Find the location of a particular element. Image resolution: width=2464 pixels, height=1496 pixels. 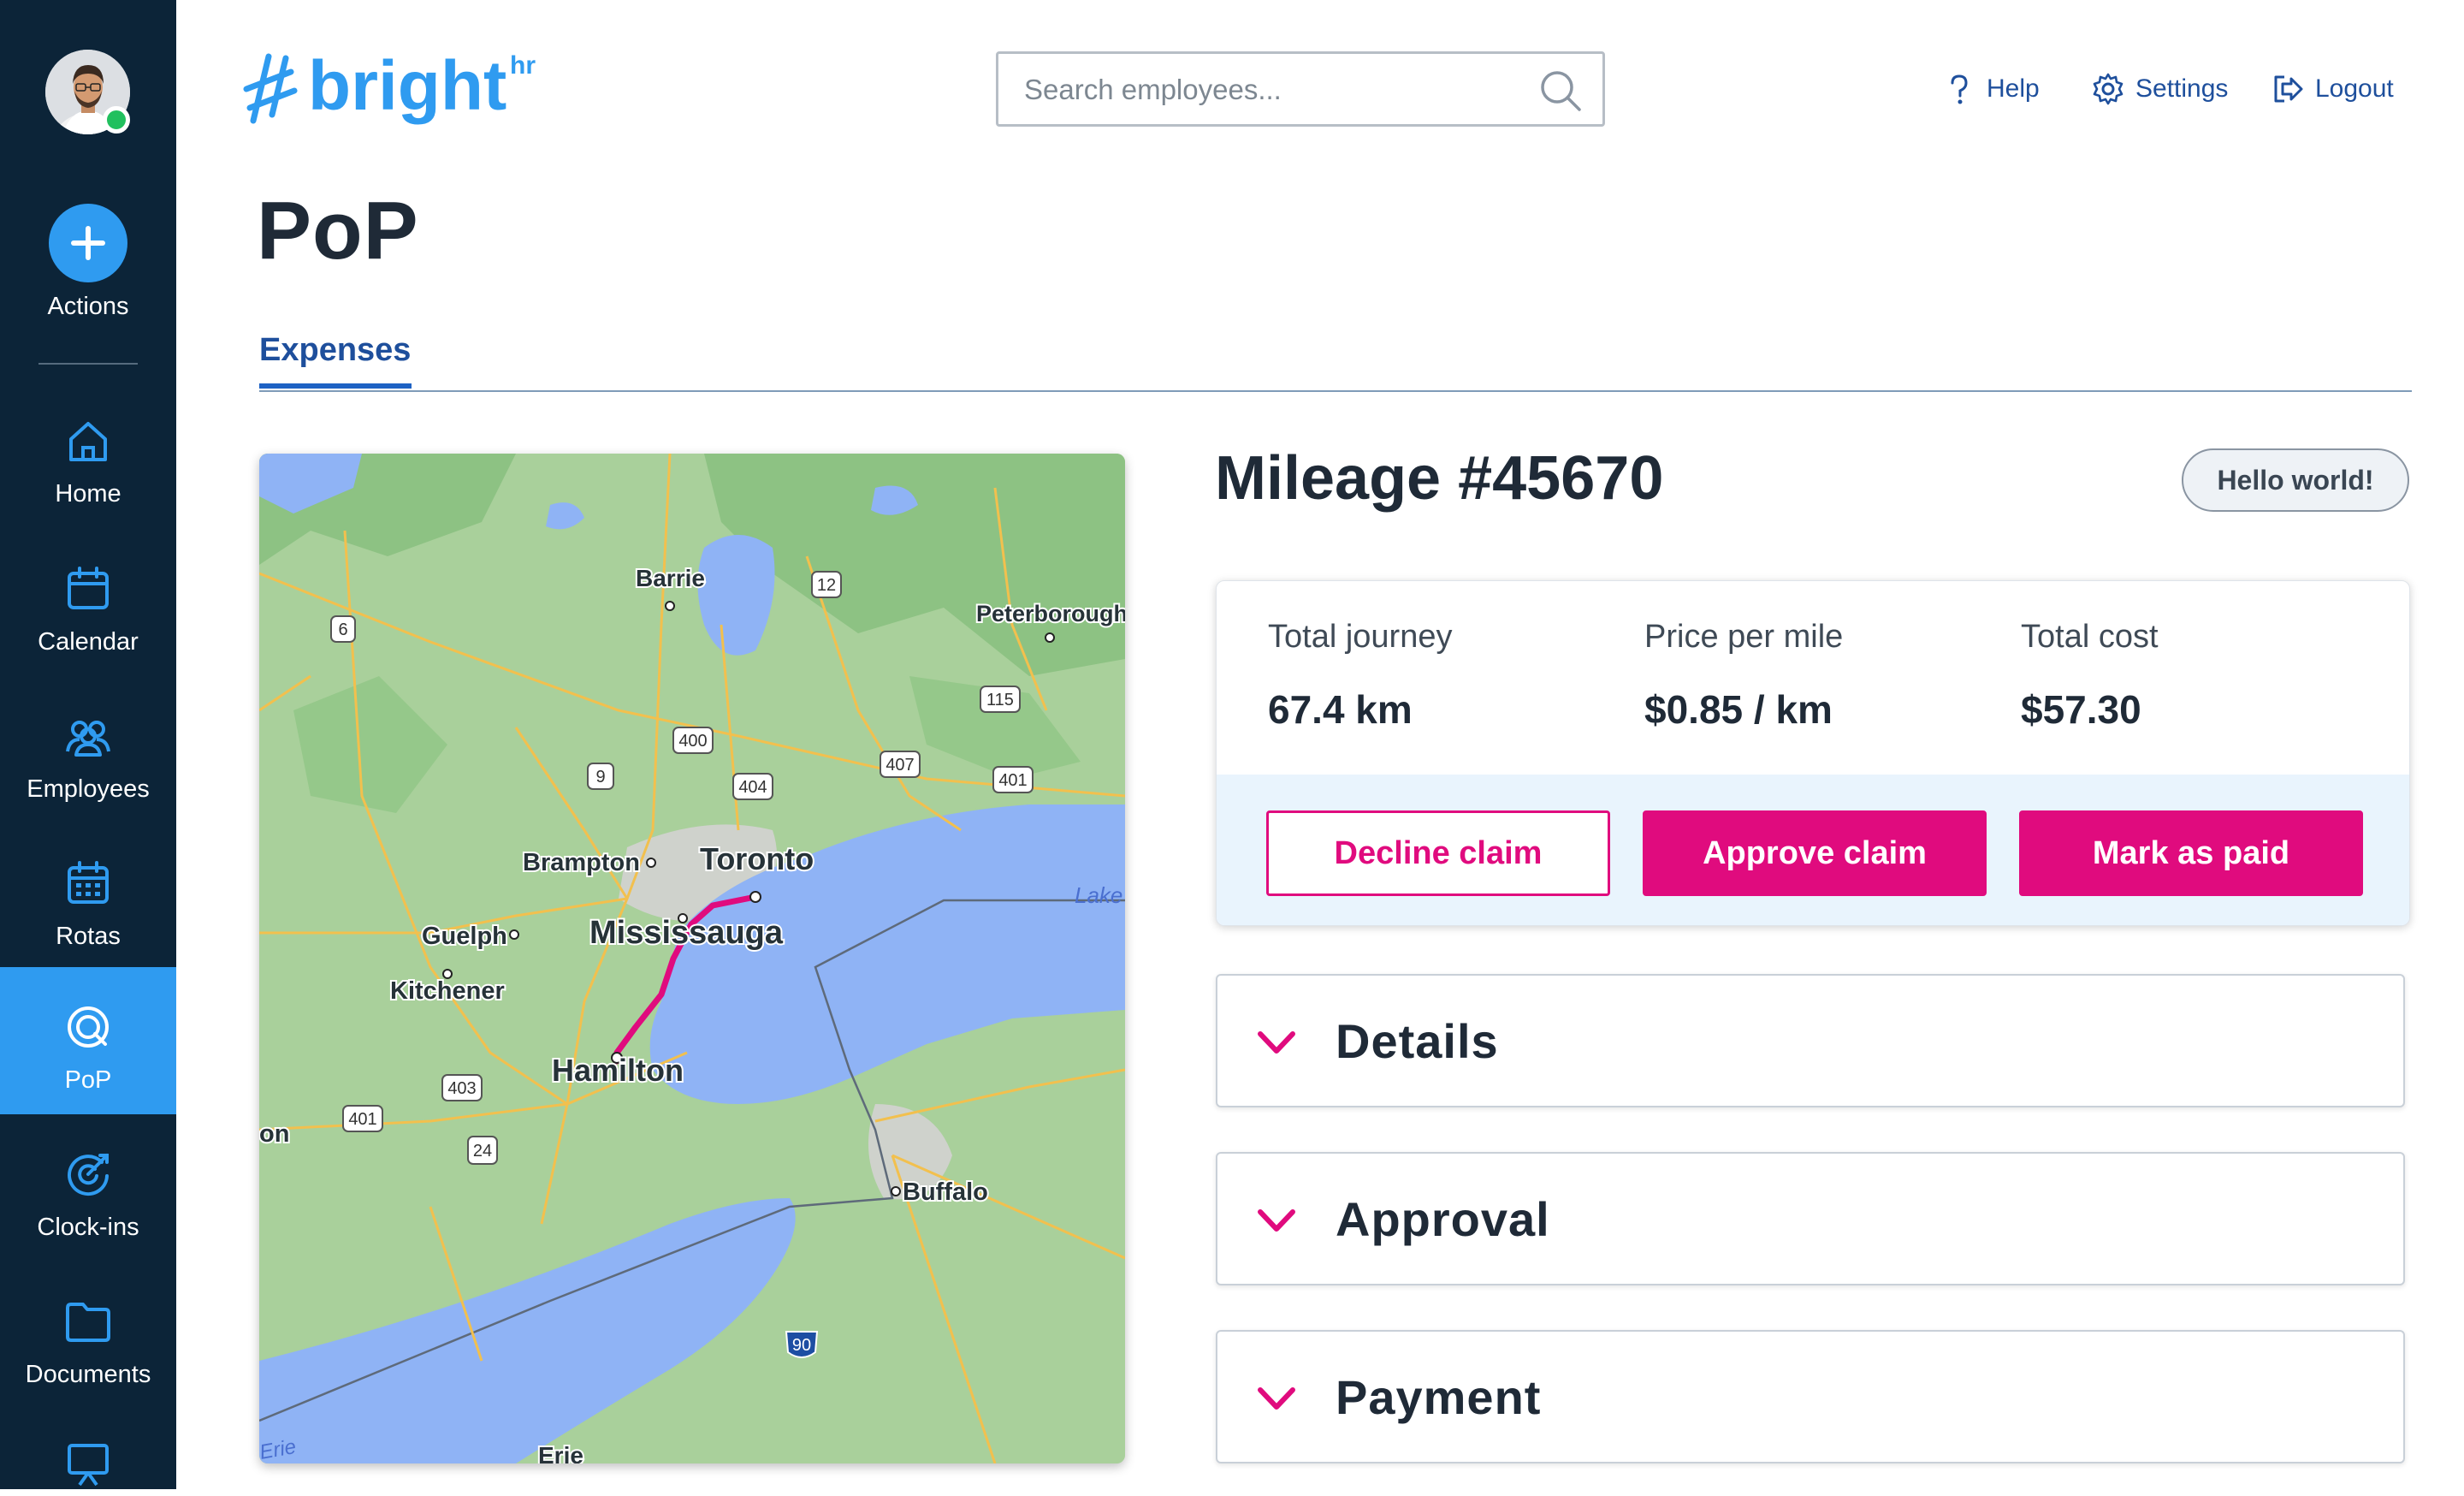

brighthr-logo: bright hr is located at coordinates (397, 90).